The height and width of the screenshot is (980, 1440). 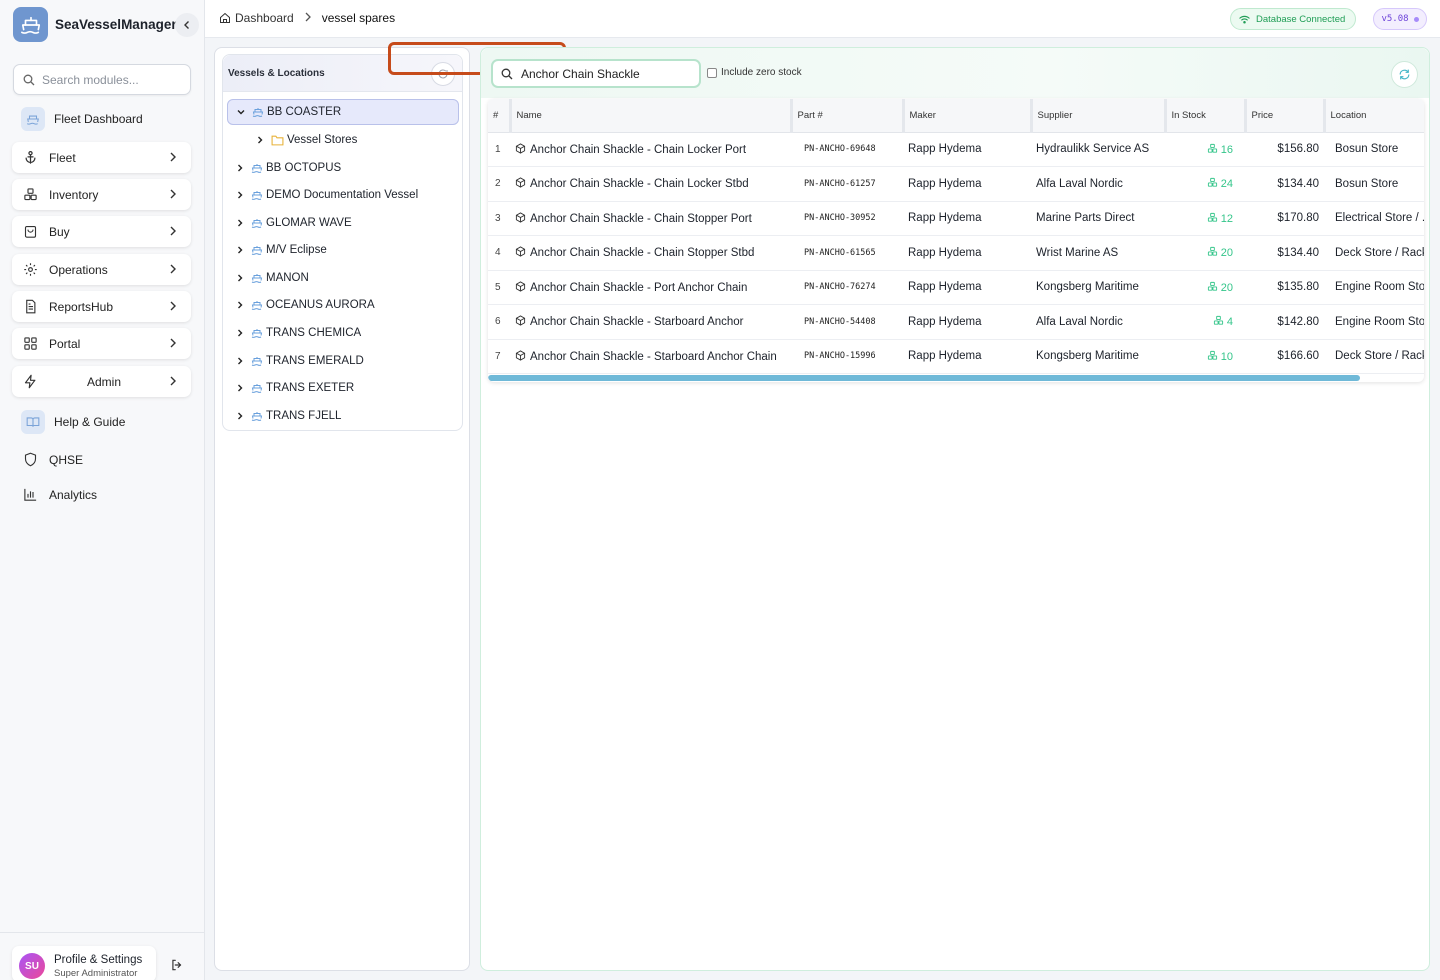 What do you see at coordinates (177, 965) in the screenshot?
I see `logout-icon` at bounding box center [177, 965].